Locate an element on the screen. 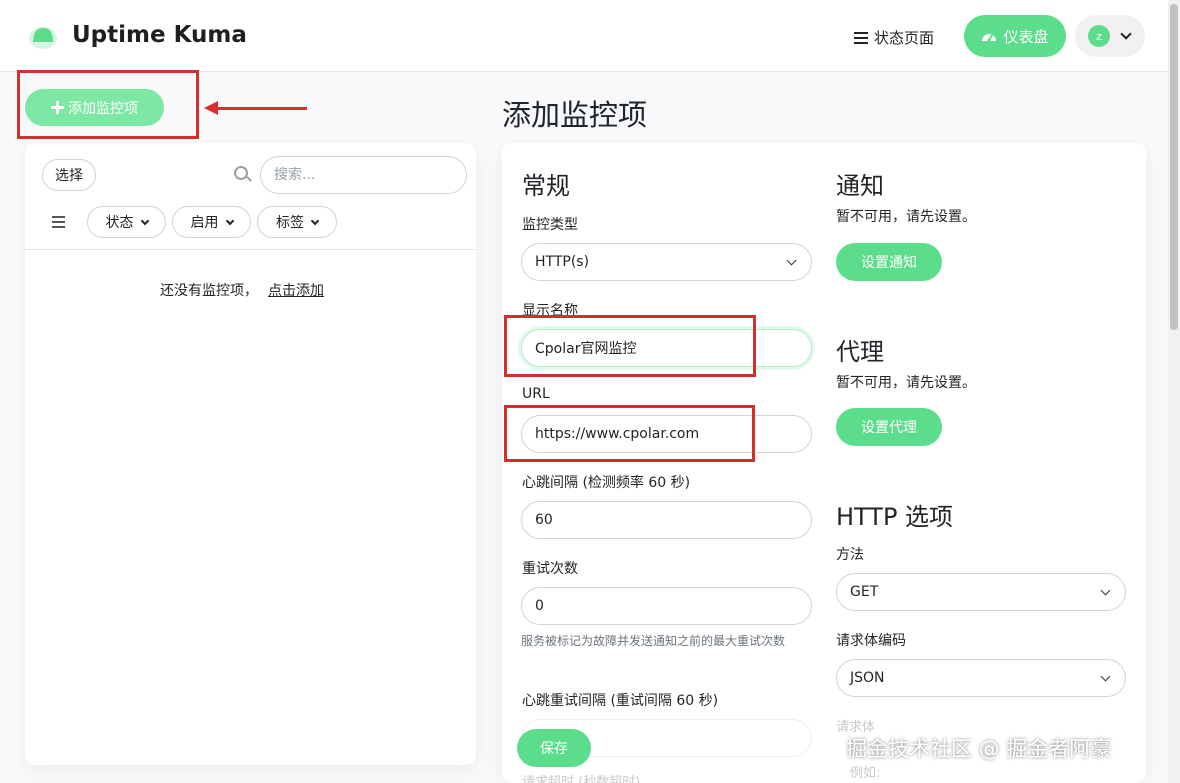 This screenshot has width=1180, height=783. method-select: GET is located at coordinates (981, 592).